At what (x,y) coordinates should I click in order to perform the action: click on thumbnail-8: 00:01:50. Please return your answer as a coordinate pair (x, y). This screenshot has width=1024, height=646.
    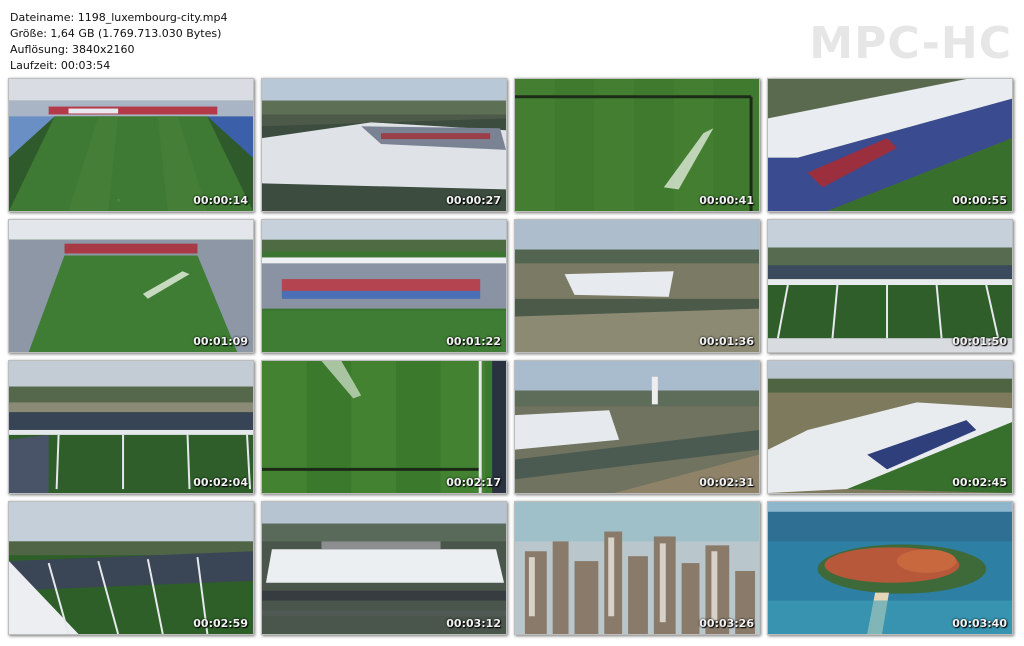
    Looking at the image, I should click on (890, 286).